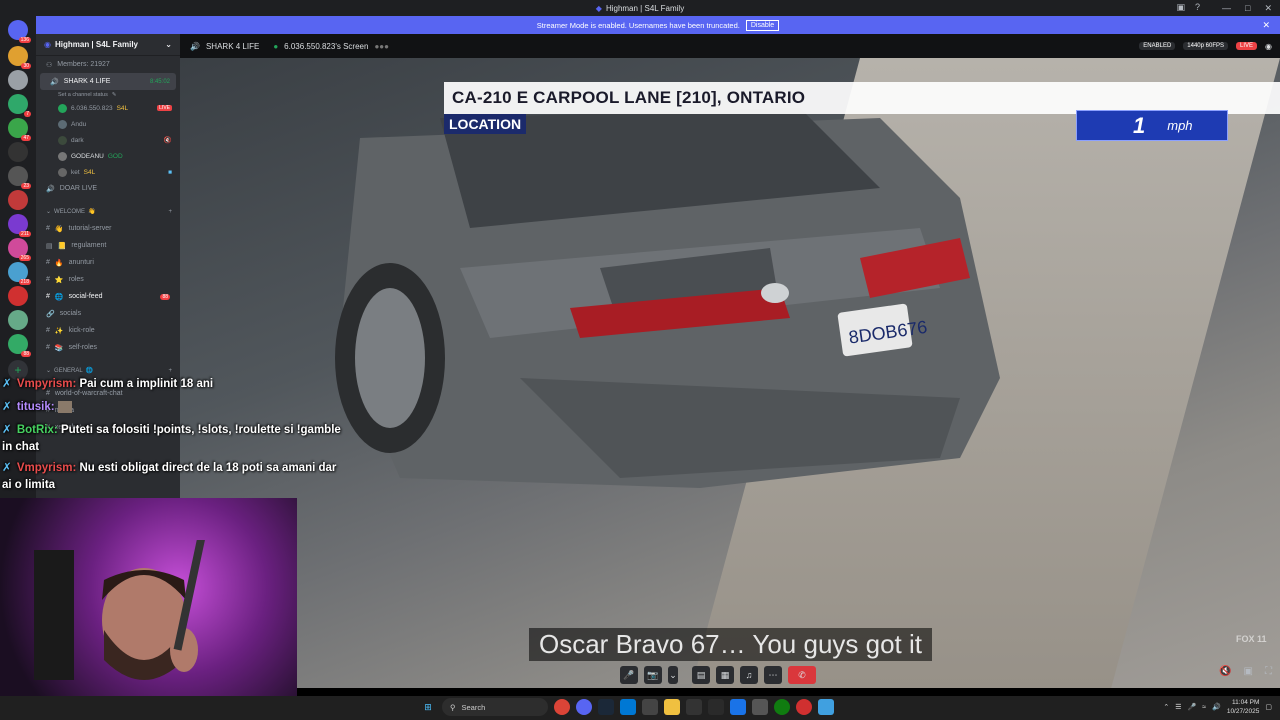 Image resolution: width=1280 pixels, height=720 pixels. What do you see at coordinates (37, 430) in the screenshot?
I see `chat-username: BotRix:` at bounding box center [37, 430].